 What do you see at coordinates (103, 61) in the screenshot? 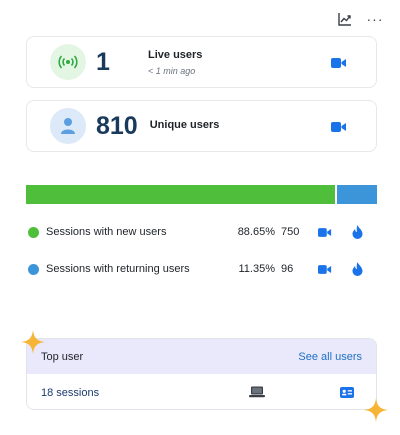
I see `live-users-value: 1` at bounding box center [103, 61].